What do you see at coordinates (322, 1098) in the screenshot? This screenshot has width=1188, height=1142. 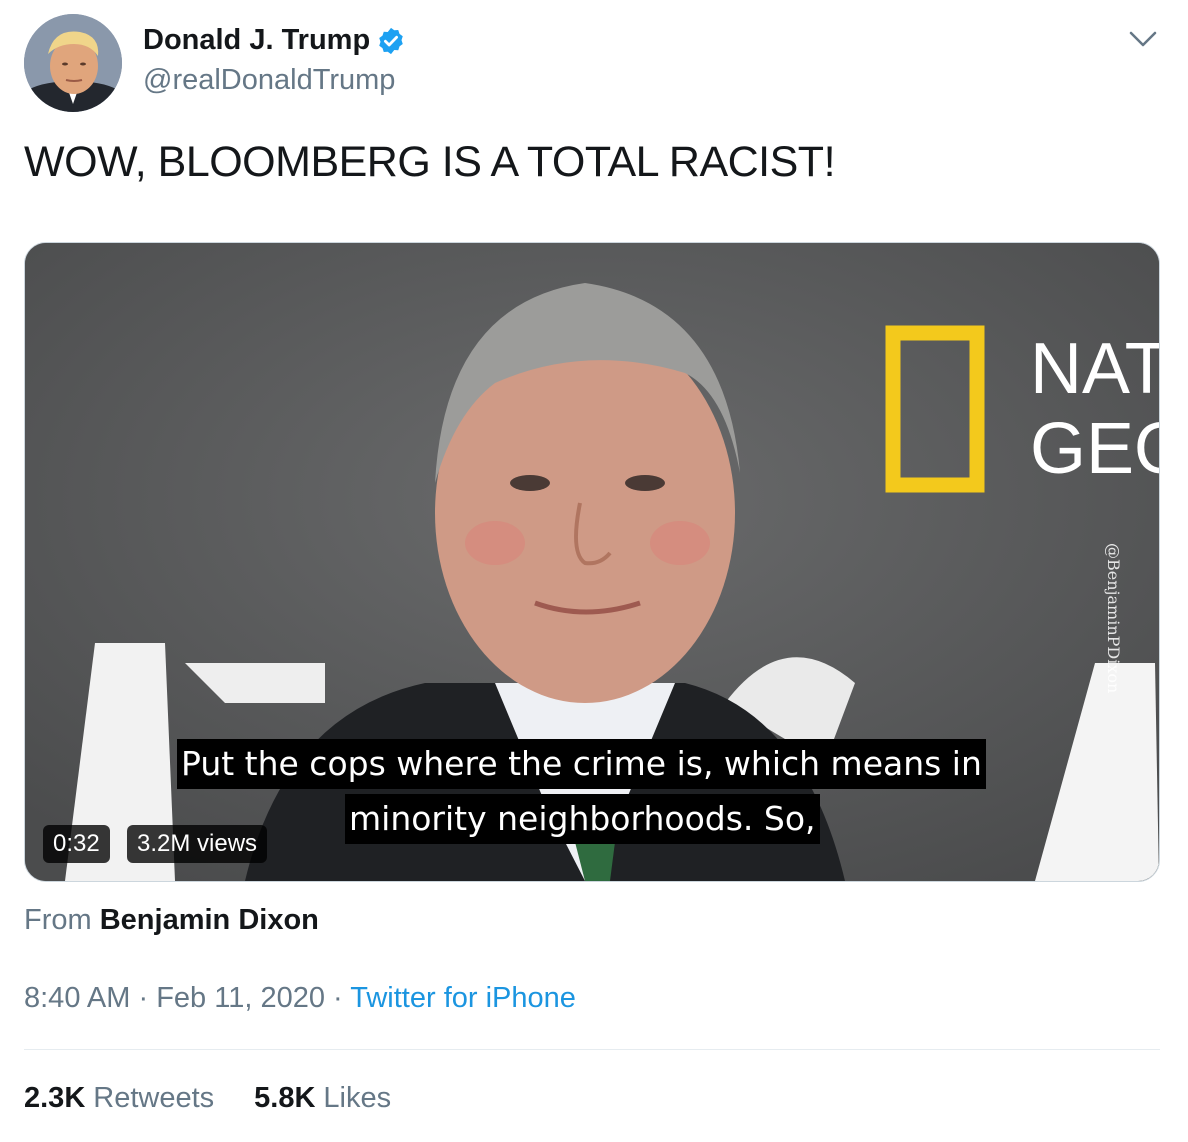 I see `likes-stat: 5.8K Likes` at bounding box center [322, 1098].